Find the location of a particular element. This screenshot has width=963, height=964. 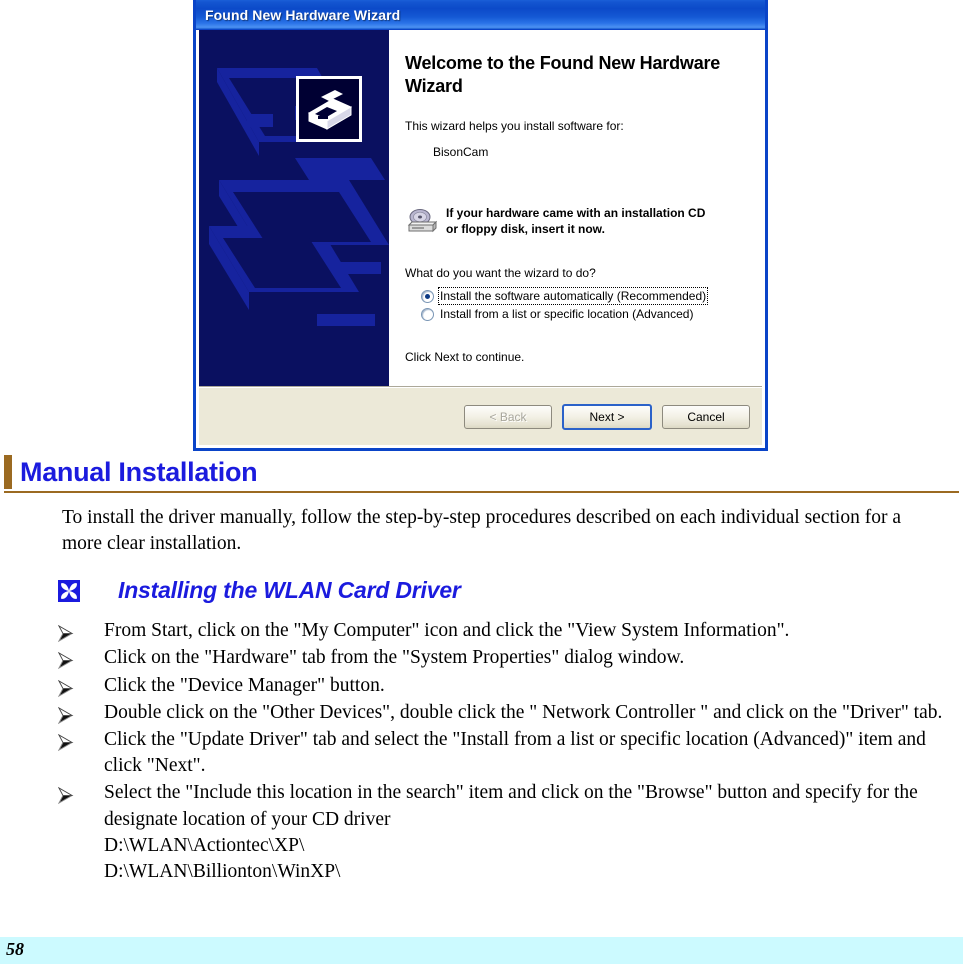

page-number: 58 is located at coordinates (15, 949).